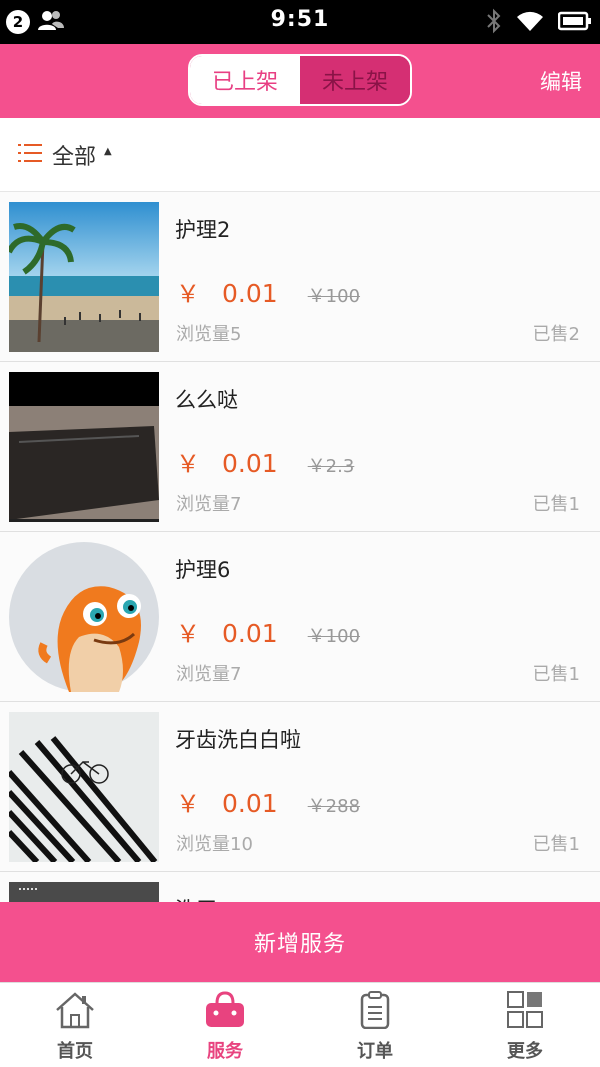 The height and width of the screenshot is (1067, 600). I want to click on tab-services: 服务, so click(225, 1025).